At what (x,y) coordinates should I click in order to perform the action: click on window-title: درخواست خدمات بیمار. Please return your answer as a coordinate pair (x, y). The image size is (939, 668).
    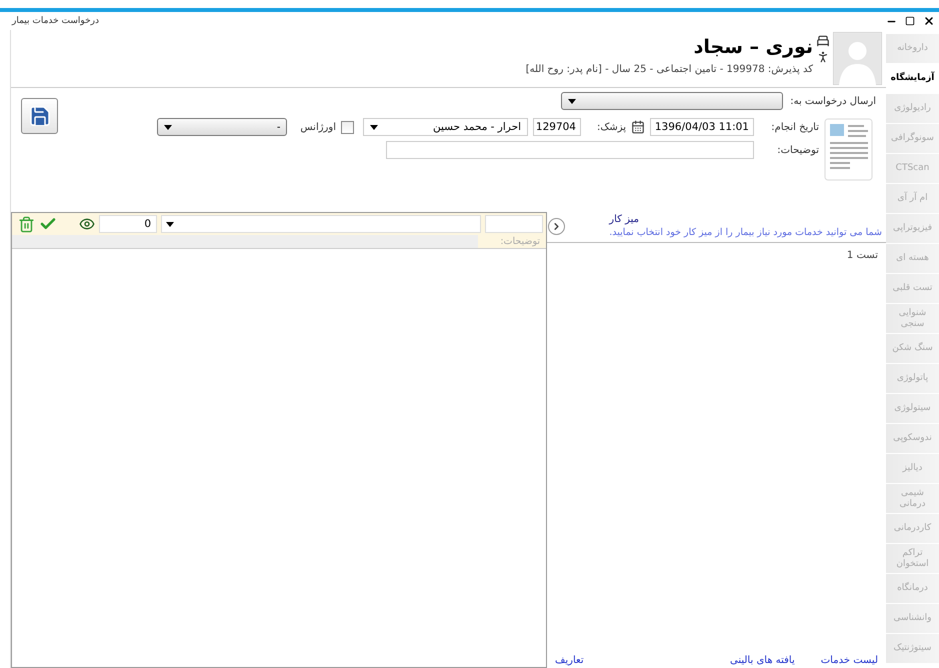
    Looking at the image, I should click on (56, 21).